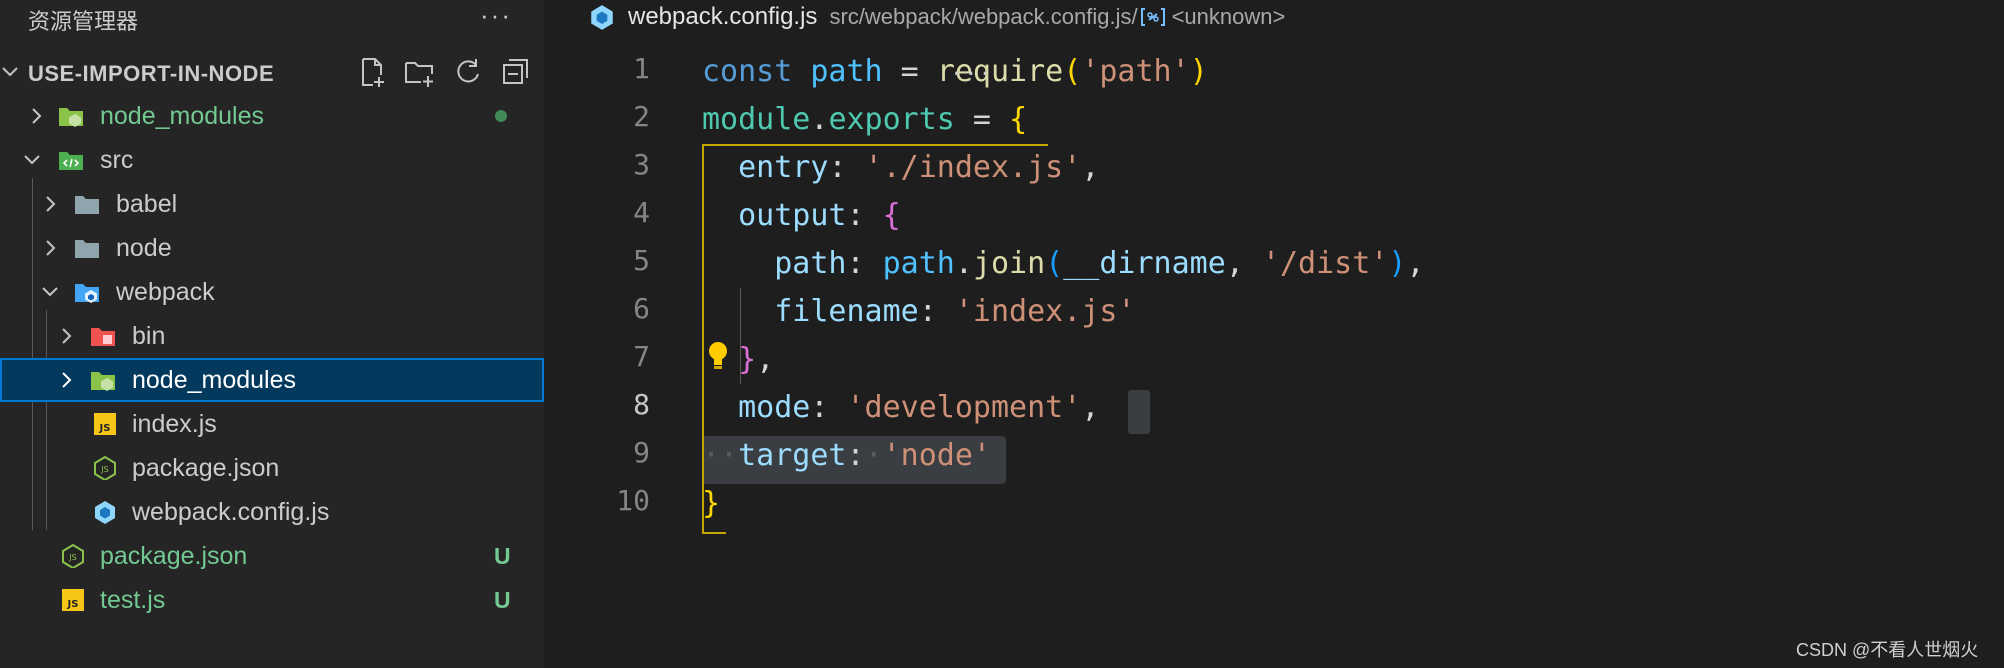 This screenshot has height=668, width=2004. What do you see at coordinates (71, 161) in the screenshot?
I see `src-folder-icon` at bounding box center [71, 161].